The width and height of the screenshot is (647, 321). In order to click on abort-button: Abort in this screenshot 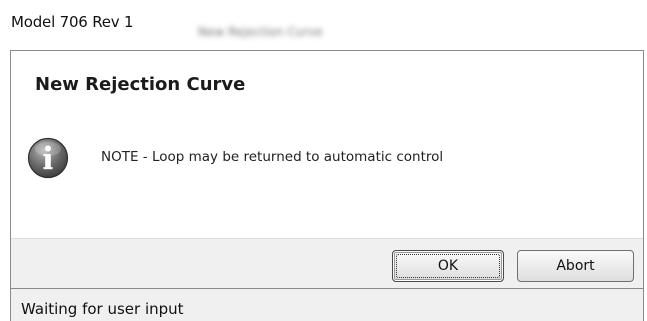, I will do `click(575, 266)`.